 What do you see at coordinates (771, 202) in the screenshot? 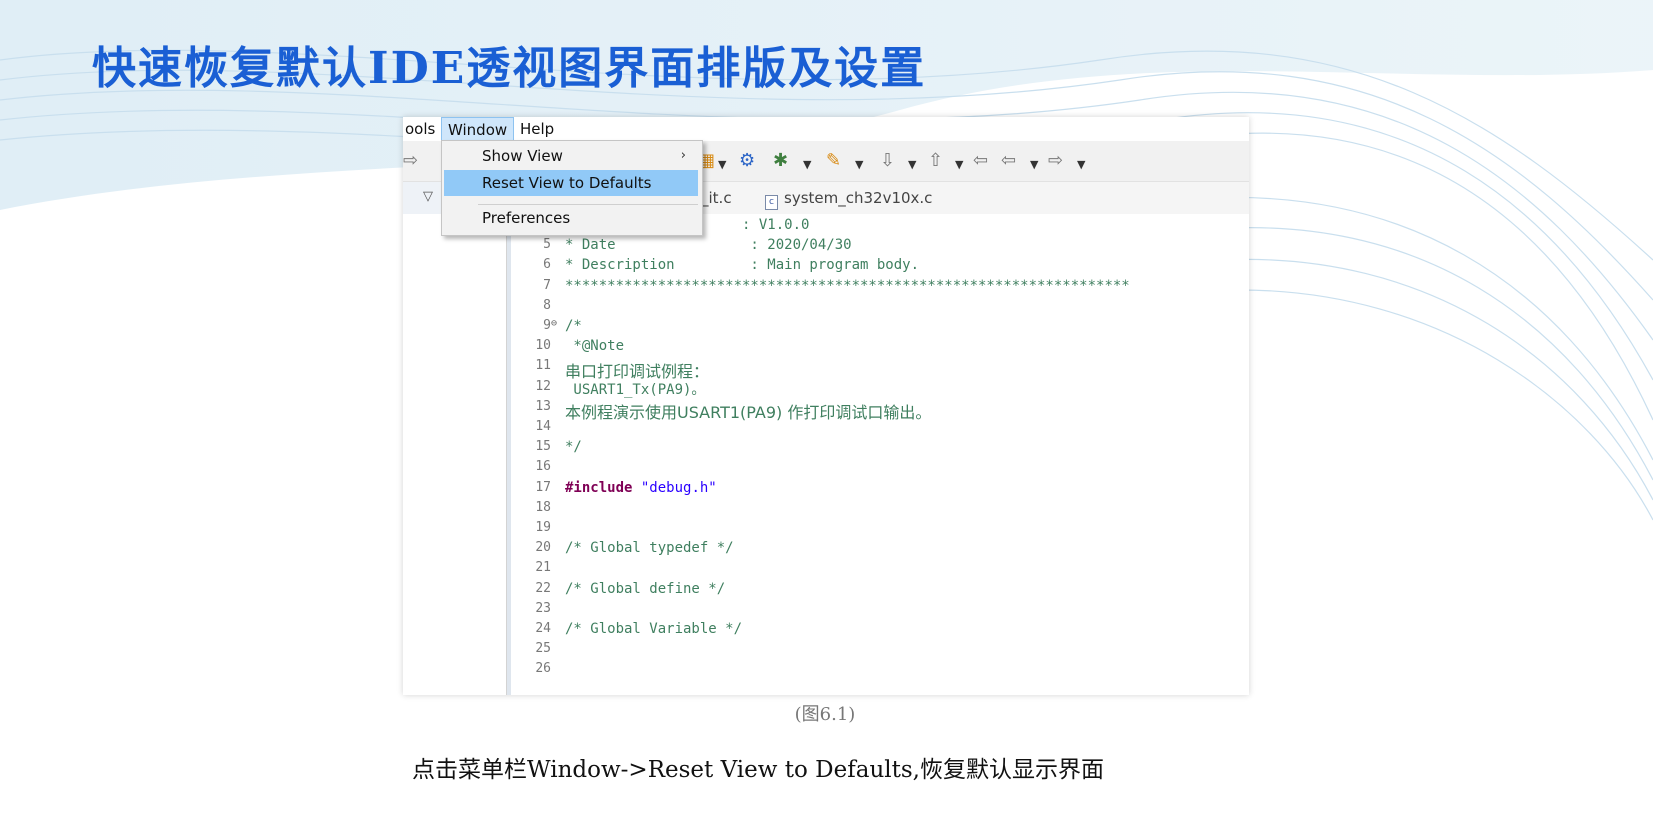
I see `c-file-icon: c` at bounding box center [771, 202].